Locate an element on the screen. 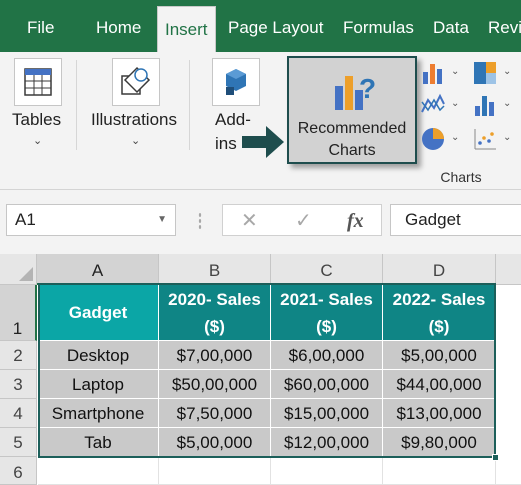  table-cell: Smartphone is located at coordinates (98, 413).